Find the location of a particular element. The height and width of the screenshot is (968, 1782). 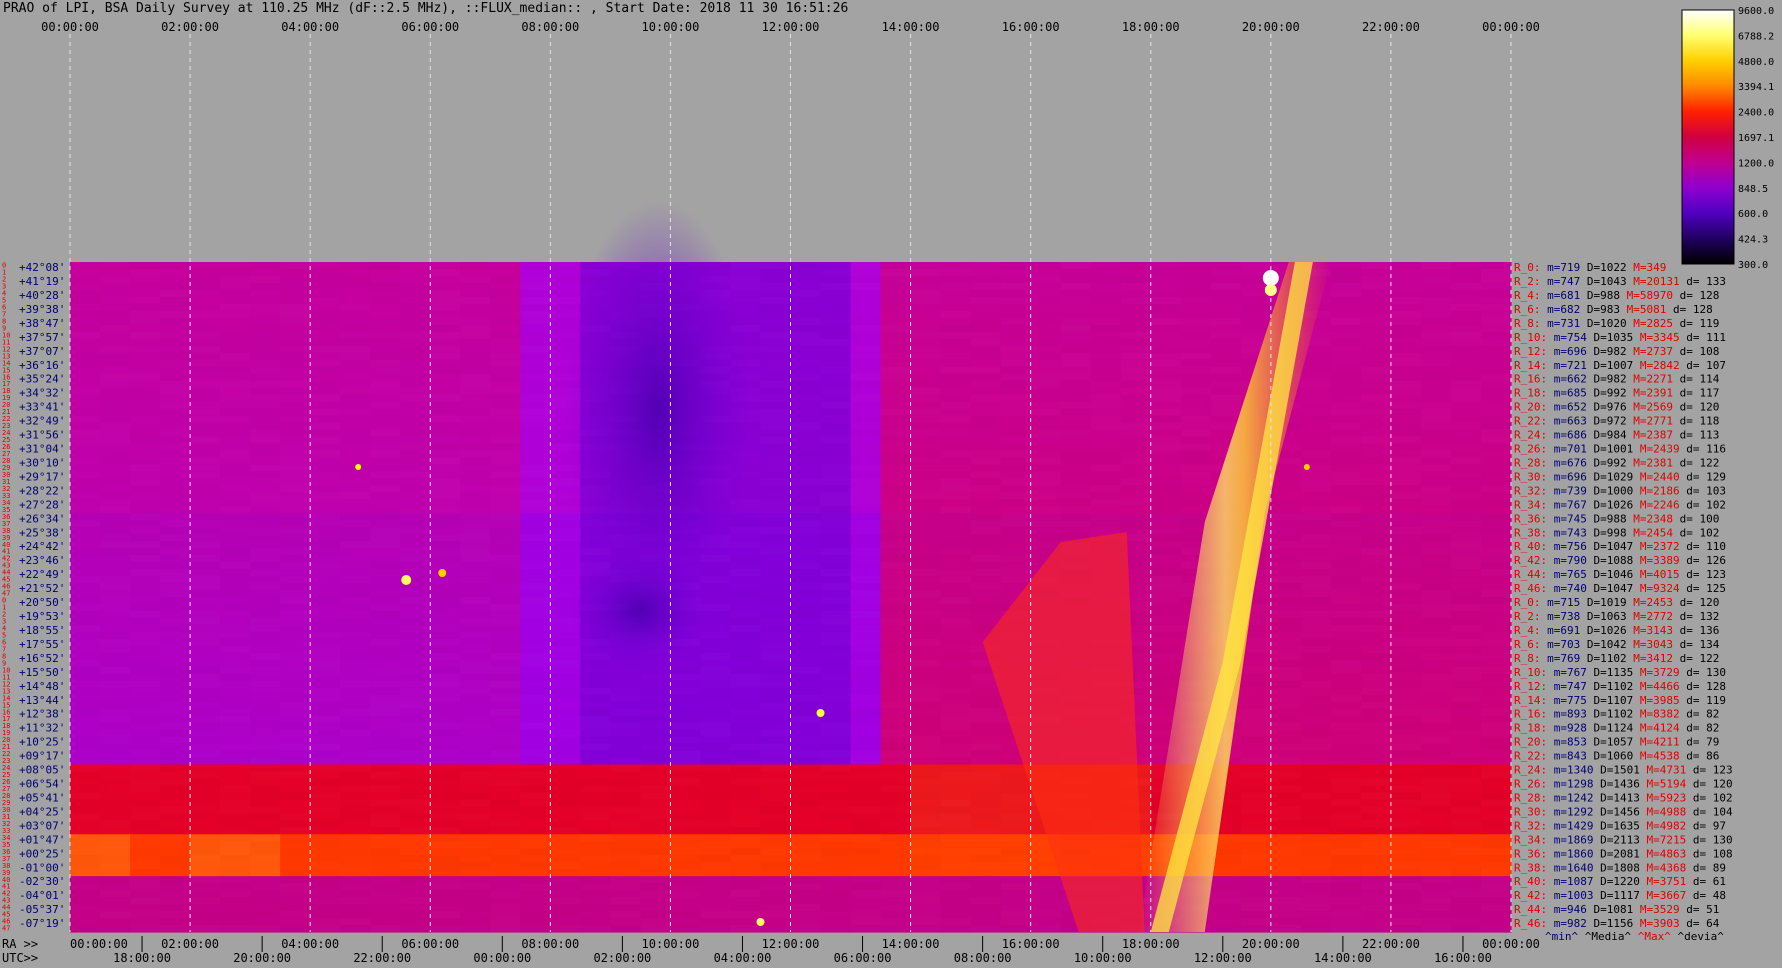

beam-stat-row: R_4: m=691 D=1026 M=3143 d= 136 is located at coordinates (1616, 630).